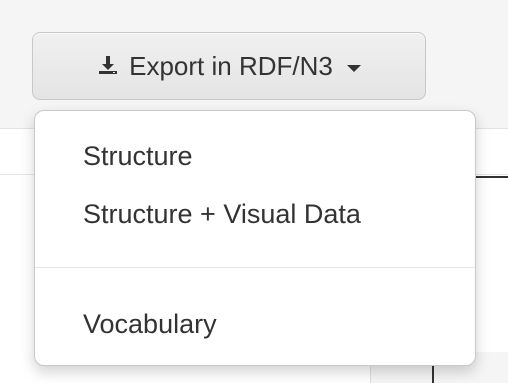 The image size is (508, 383). What do you see at coordinates (491, 177) in the screenshot?
I see `content-edge-line` at bounding box center [491, 177].